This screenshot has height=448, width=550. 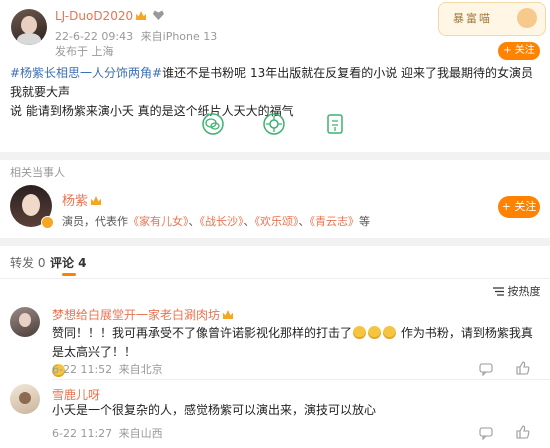 I want to click on related-person-name: 杨紫, so click(x=75, y=201).